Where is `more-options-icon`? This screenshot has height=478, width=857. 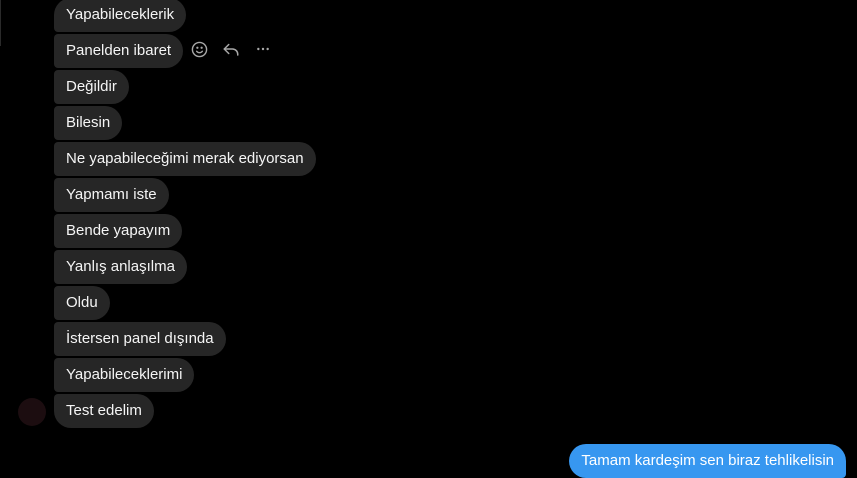 more-options-icon is located at coordinates (263, 49).